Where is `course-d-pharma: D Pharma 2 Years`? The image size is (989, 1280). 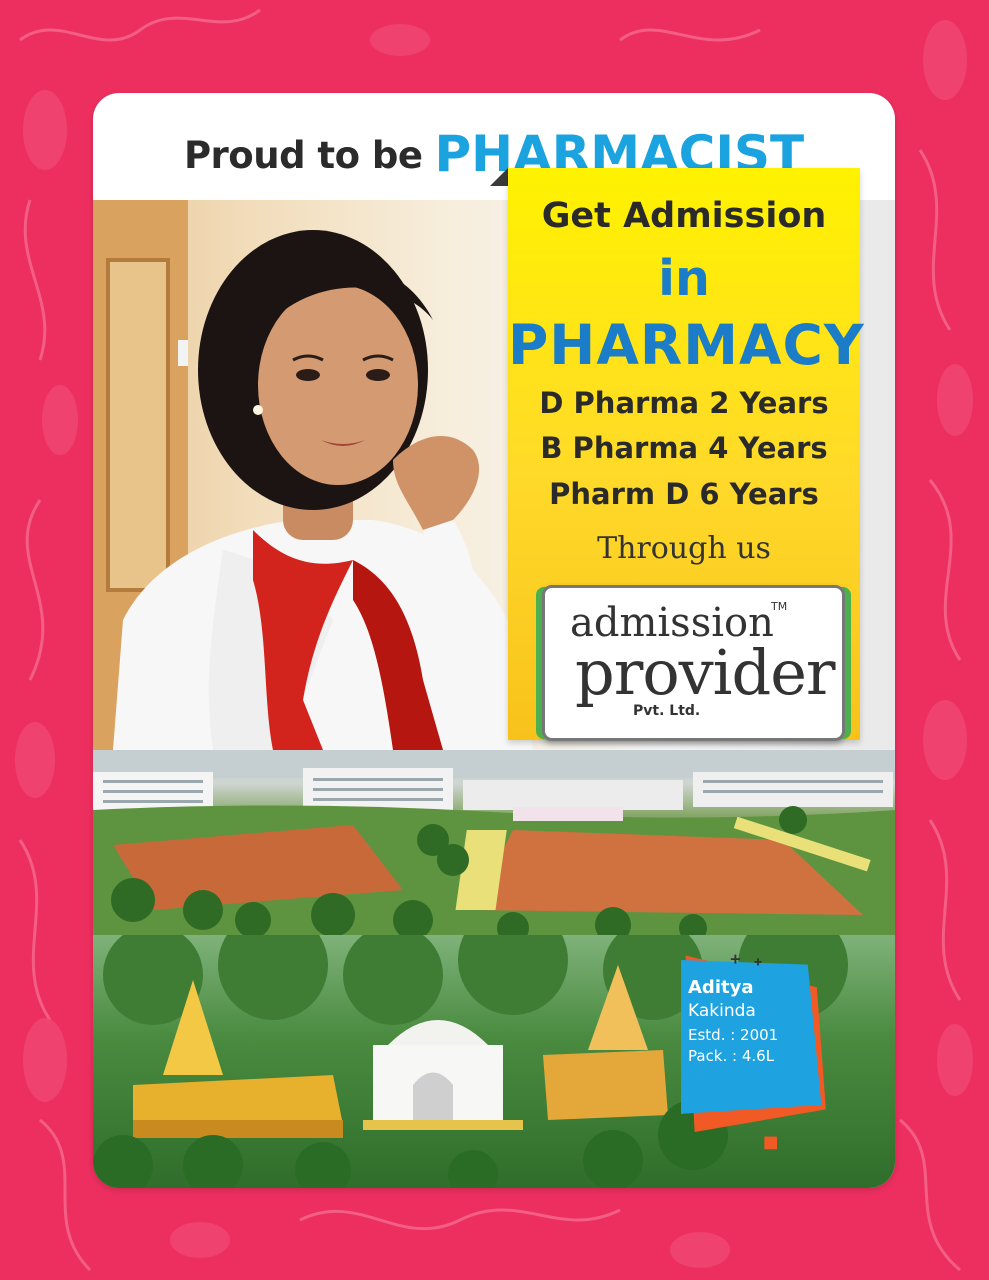 course-d-pharma: D Pharma 2 Years is located at coordinates (684, 403).